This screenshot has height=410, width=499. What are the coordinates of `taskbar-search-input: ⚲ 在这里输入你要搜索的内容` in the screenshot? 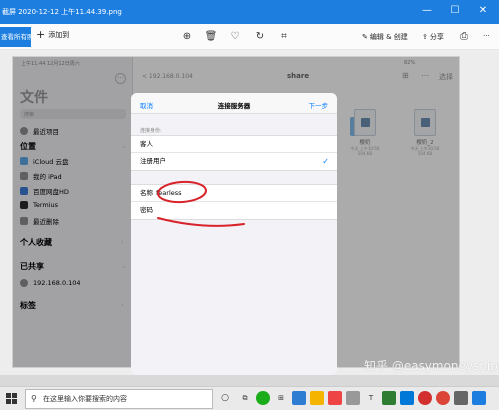 It's located at (119, 399).